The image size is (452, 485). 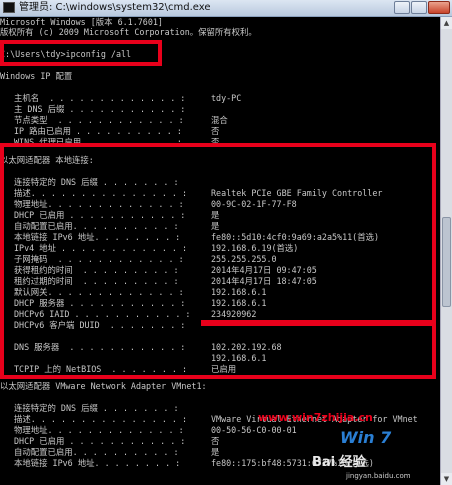 I want to click on window-controls, so click(x=422, y=7).